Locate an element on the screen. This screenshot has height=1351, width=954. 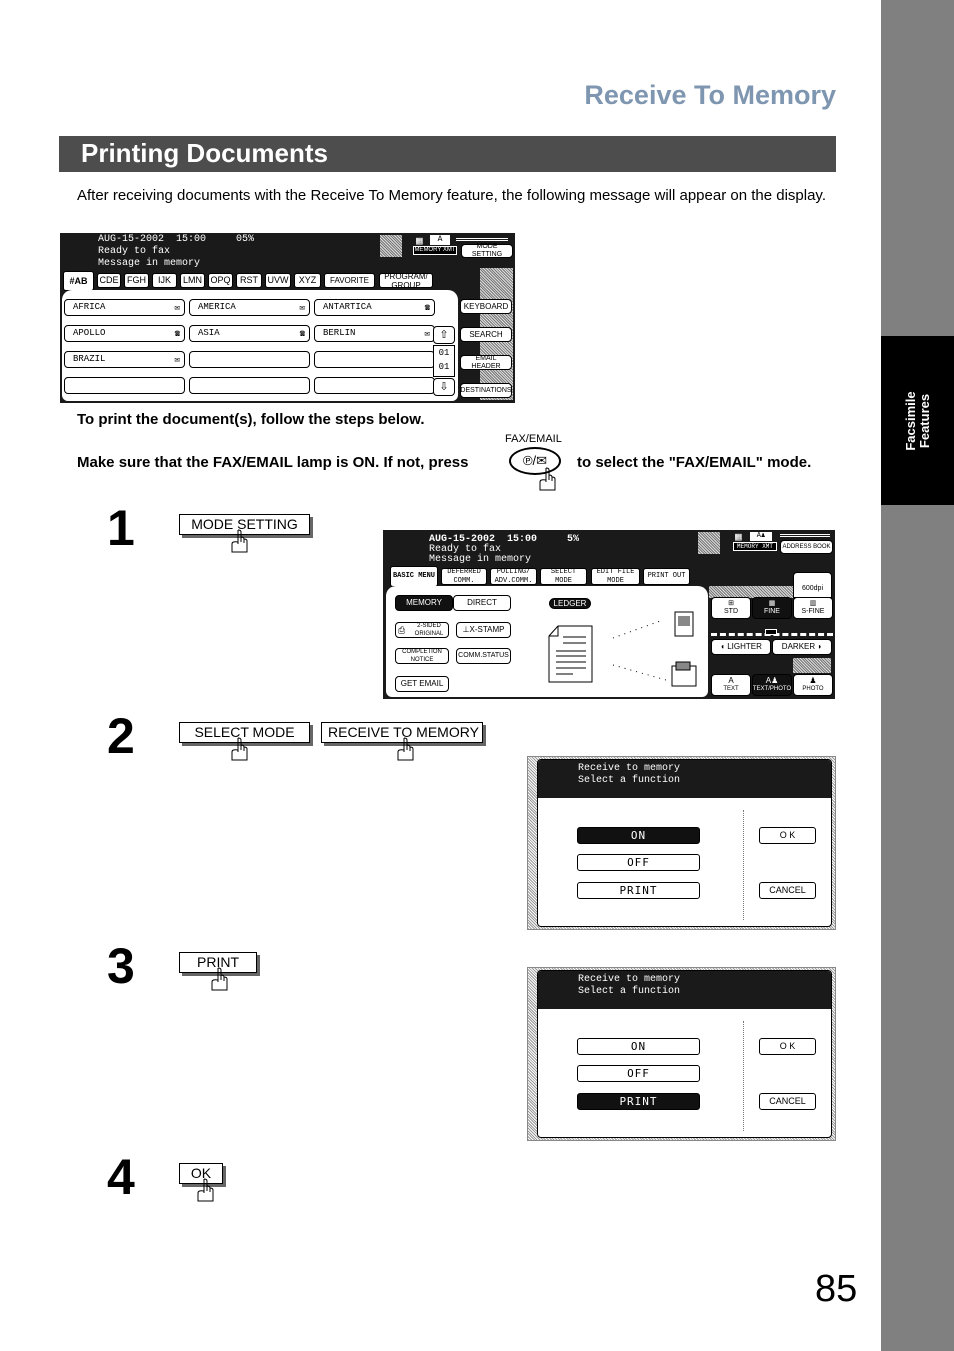
tab-ijk: IJK is located at coordinates (164, 280).